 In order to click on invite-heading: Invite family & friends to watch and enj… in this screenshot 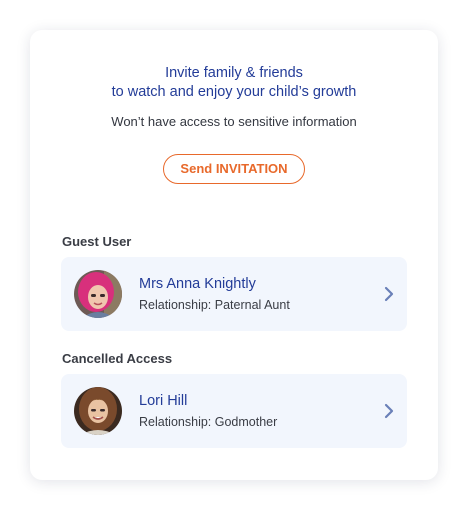, I will do `click(234, 83)`.